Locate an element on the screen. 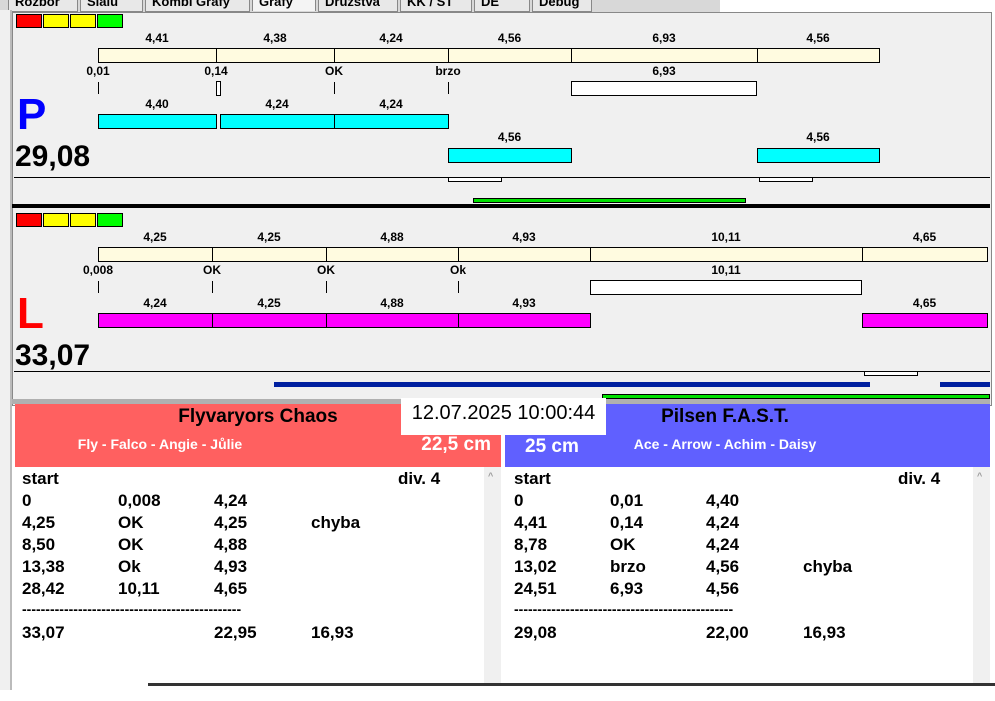  log-cell: Ok is located at coordinates (129, 566).